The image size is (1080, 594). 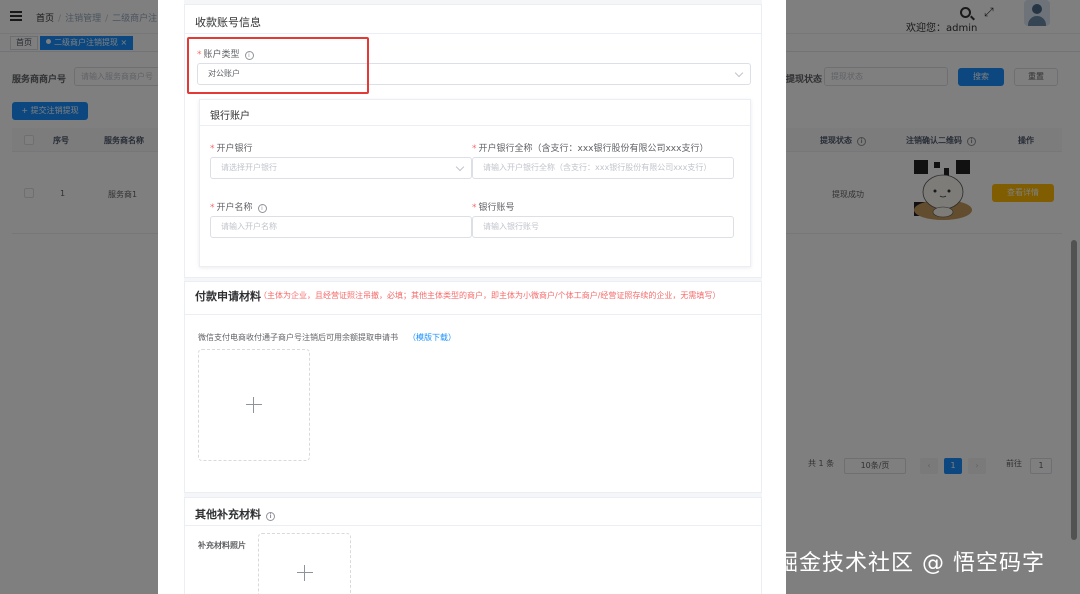 I want to click on application-upload, so click(x=254, y=405).